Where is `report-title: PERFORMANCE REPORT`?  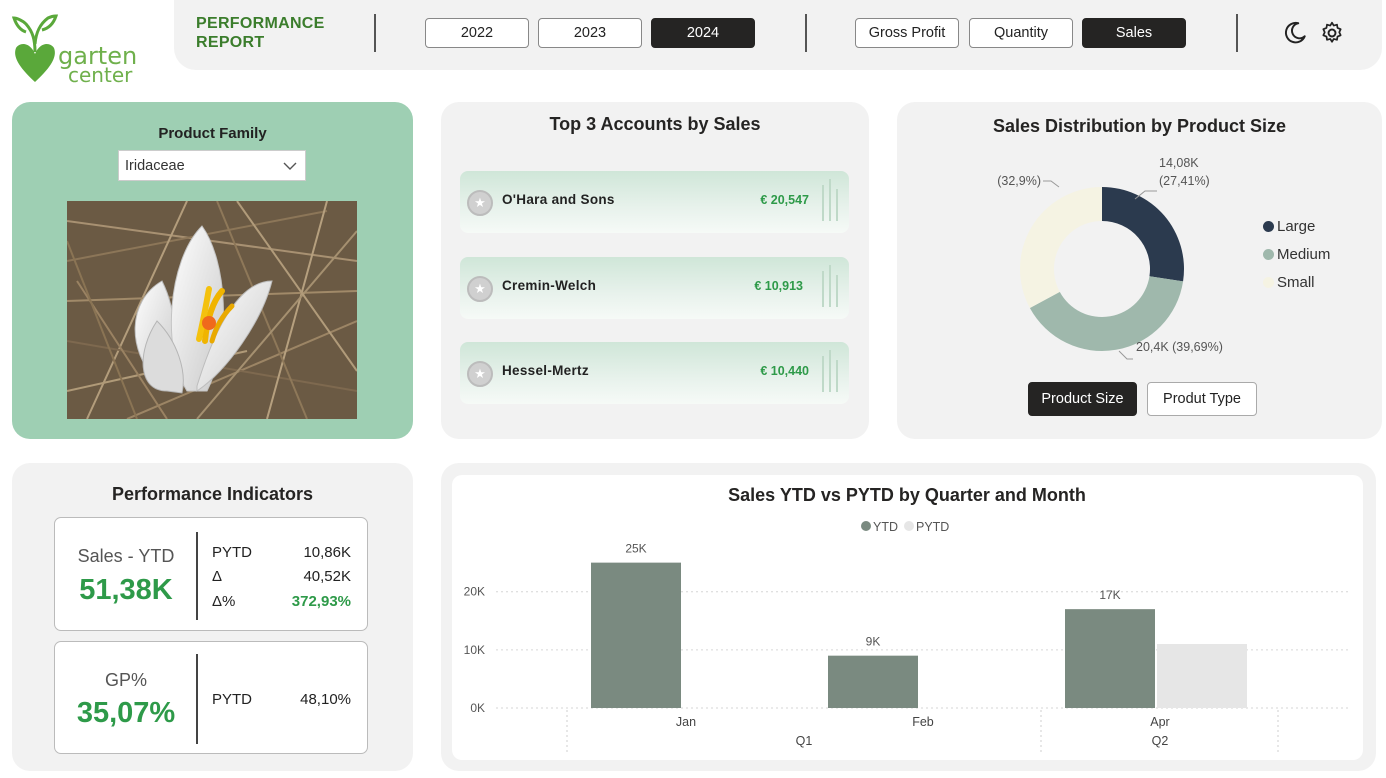
report-title: PERFORMANCE REPORT is located at coordinates (260, 33).